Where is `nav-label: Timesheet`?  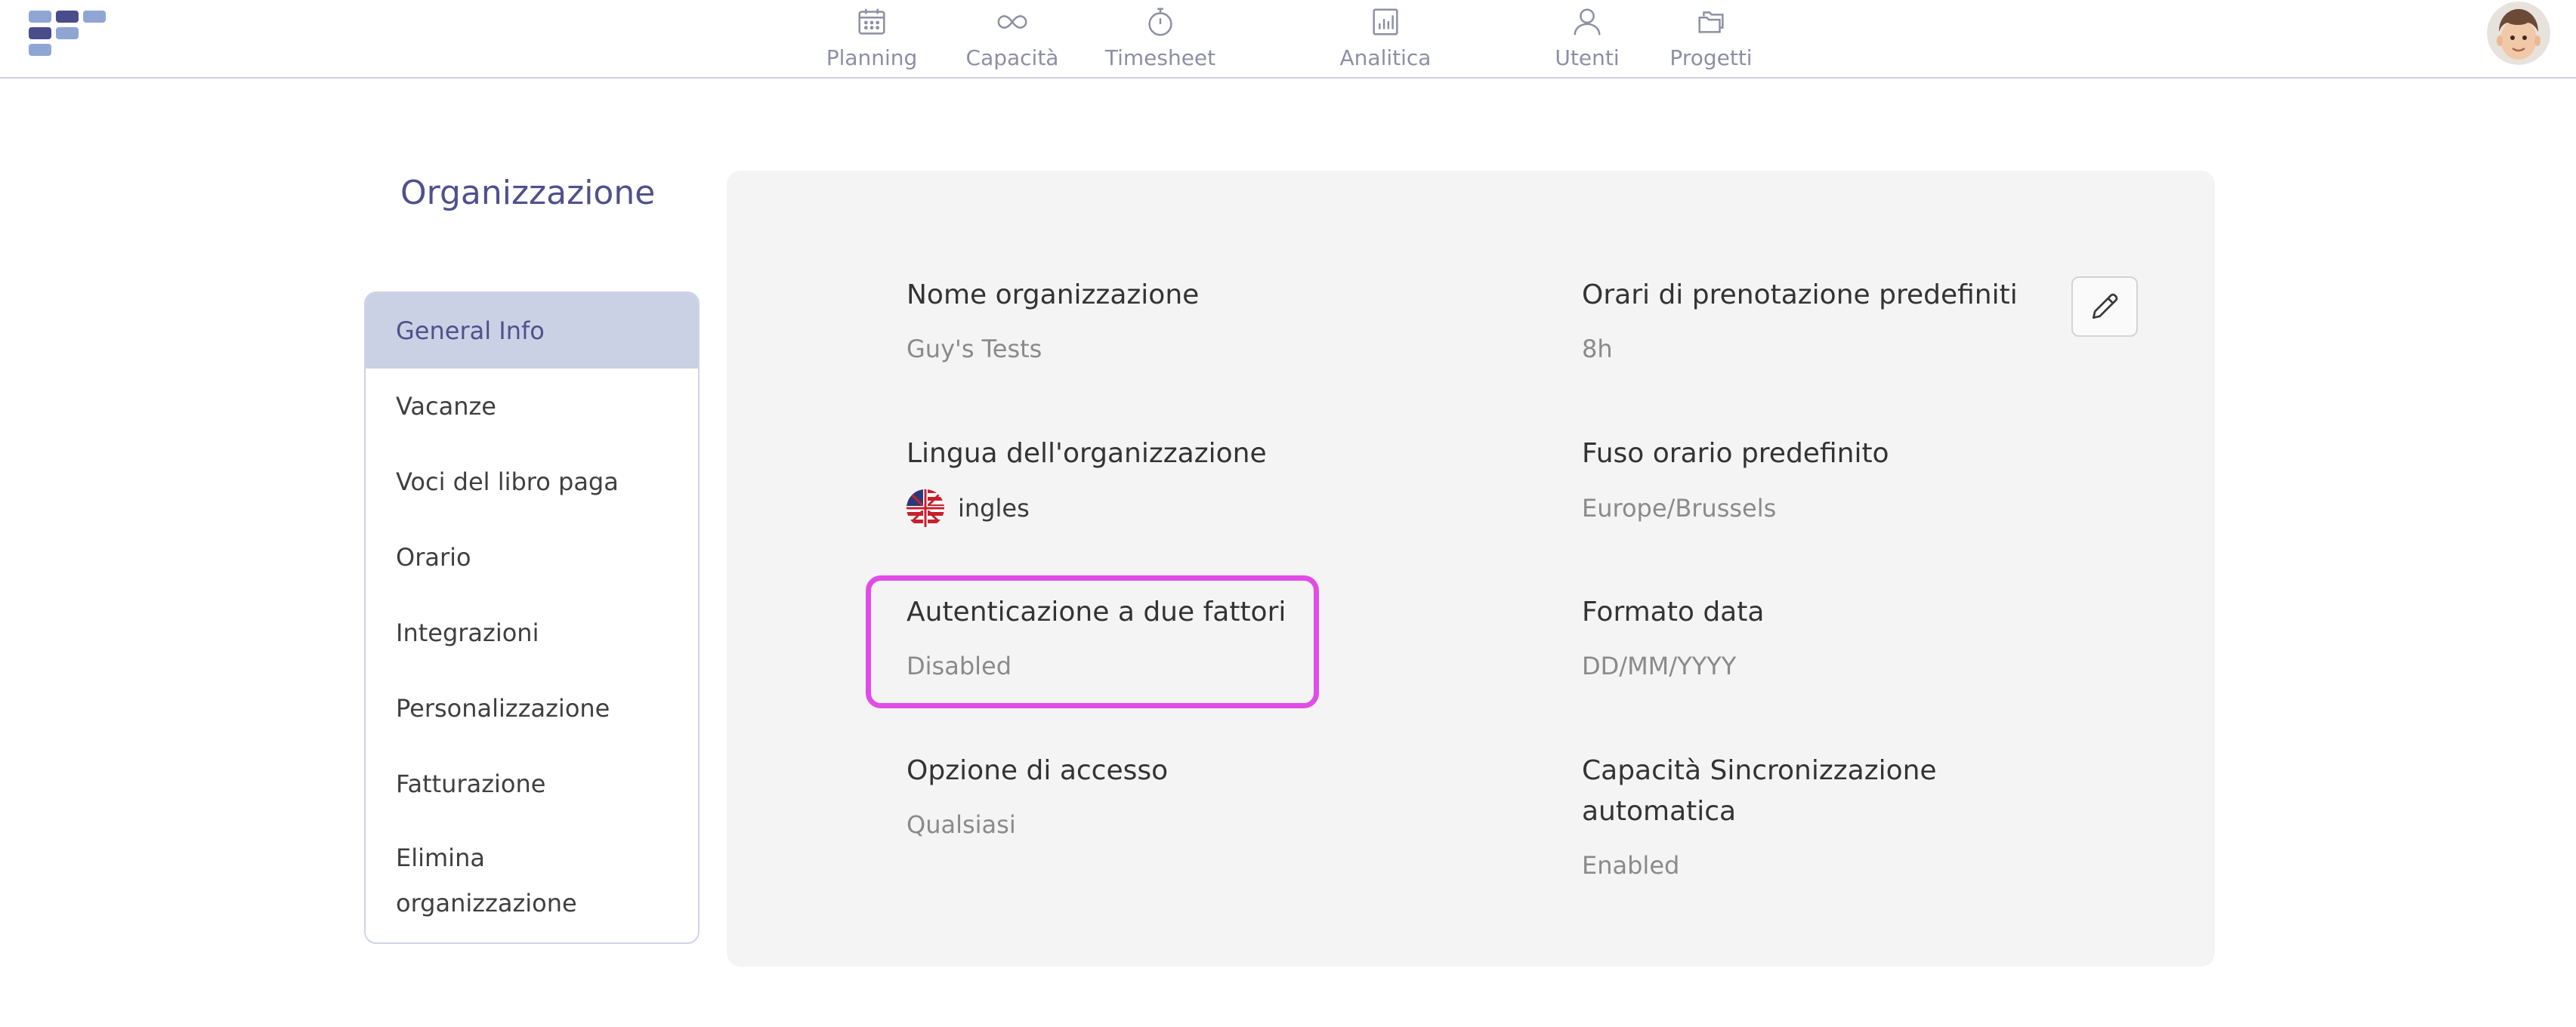
nav-label: Timesheet is located at coordinates (1160, 57).